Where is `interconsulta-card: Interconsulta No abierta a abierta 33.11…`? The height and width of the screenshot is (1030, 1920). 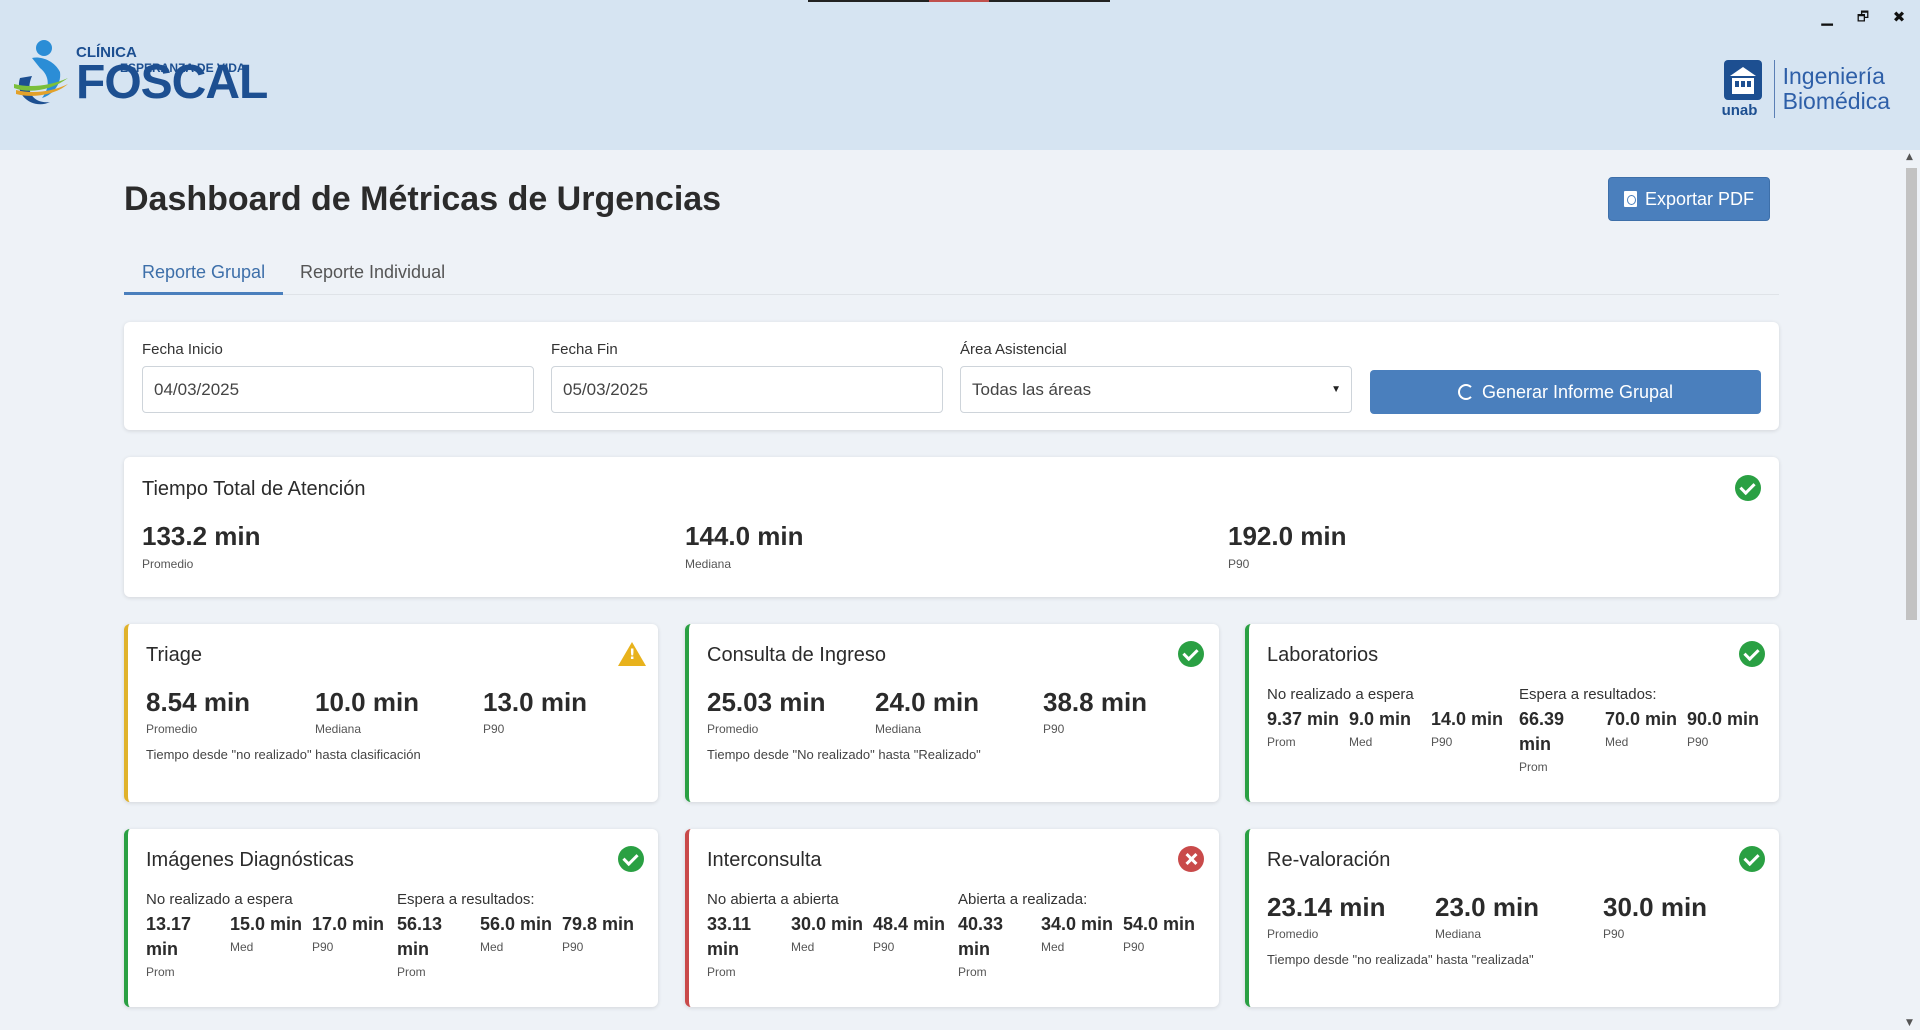 interconsulta-card: Interconsulta No abierta a abierta 33.11… is located at coordinates (952, 918).